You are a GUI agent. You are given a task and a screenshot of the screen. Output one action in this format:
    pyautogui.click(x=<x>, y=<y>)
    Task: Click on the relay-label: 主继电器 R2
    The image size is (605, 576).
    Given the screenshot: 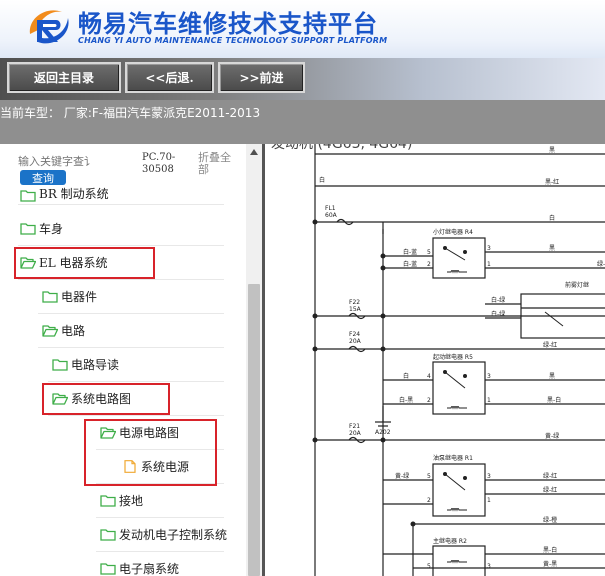 What is the action you would take?
    pyautogui.click(x=450, y=541)
    